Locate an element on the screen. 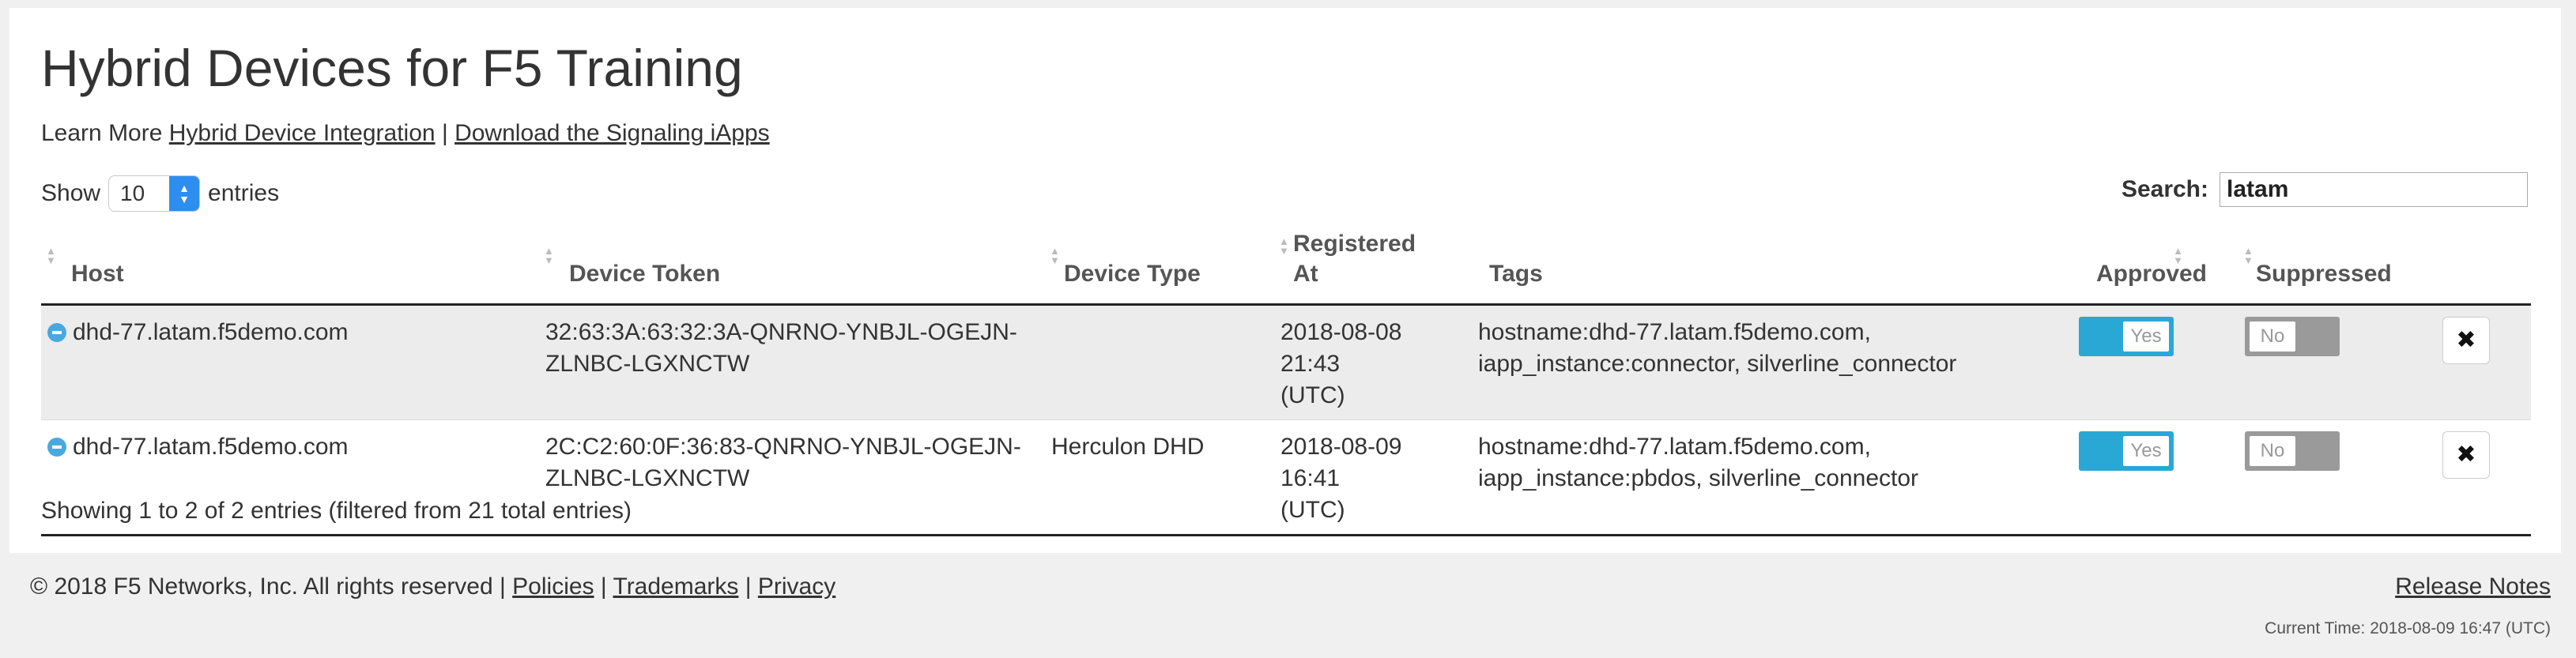 This screenshot has height=658, width=2576. header-device-token: ▲ ▼ Device Token is located at coordinates (792, 267).